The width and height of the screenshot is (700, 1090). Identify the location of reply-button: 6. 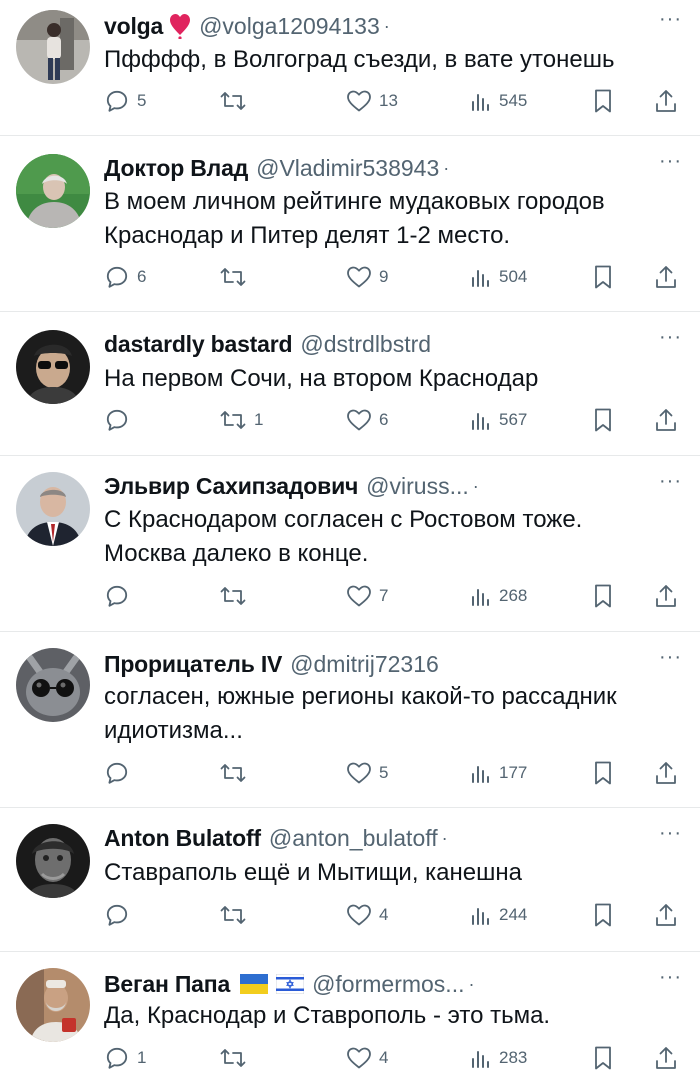
(125, 277).